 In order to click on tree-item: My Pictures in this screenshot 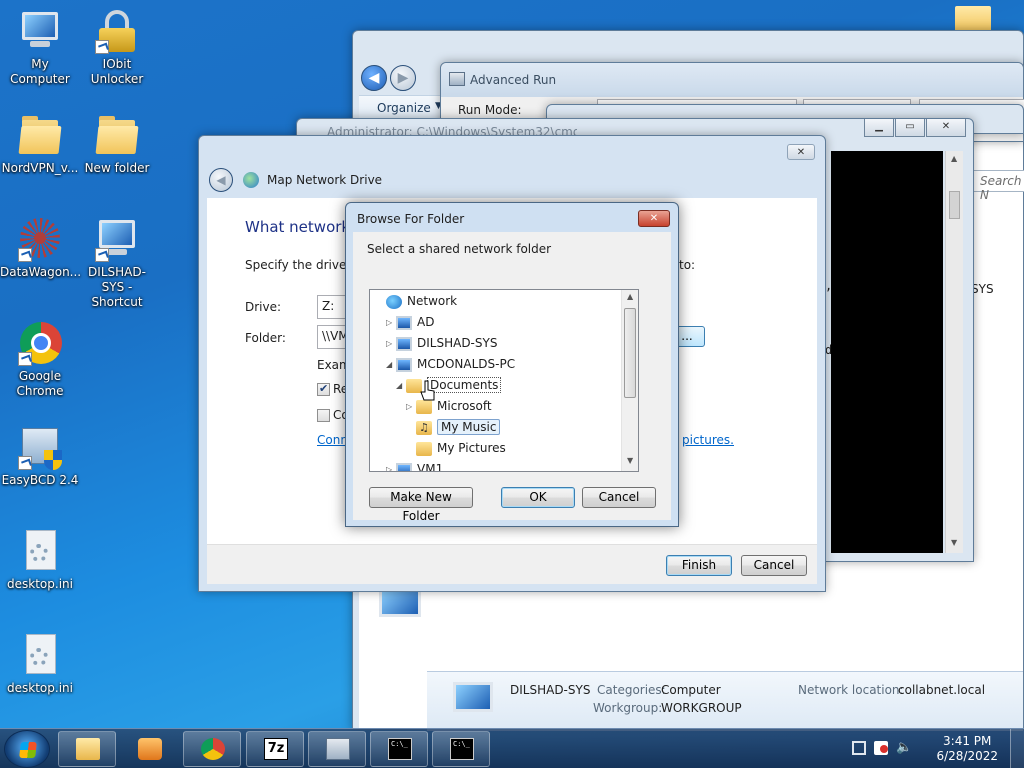, I will do `click(456, 448)`.